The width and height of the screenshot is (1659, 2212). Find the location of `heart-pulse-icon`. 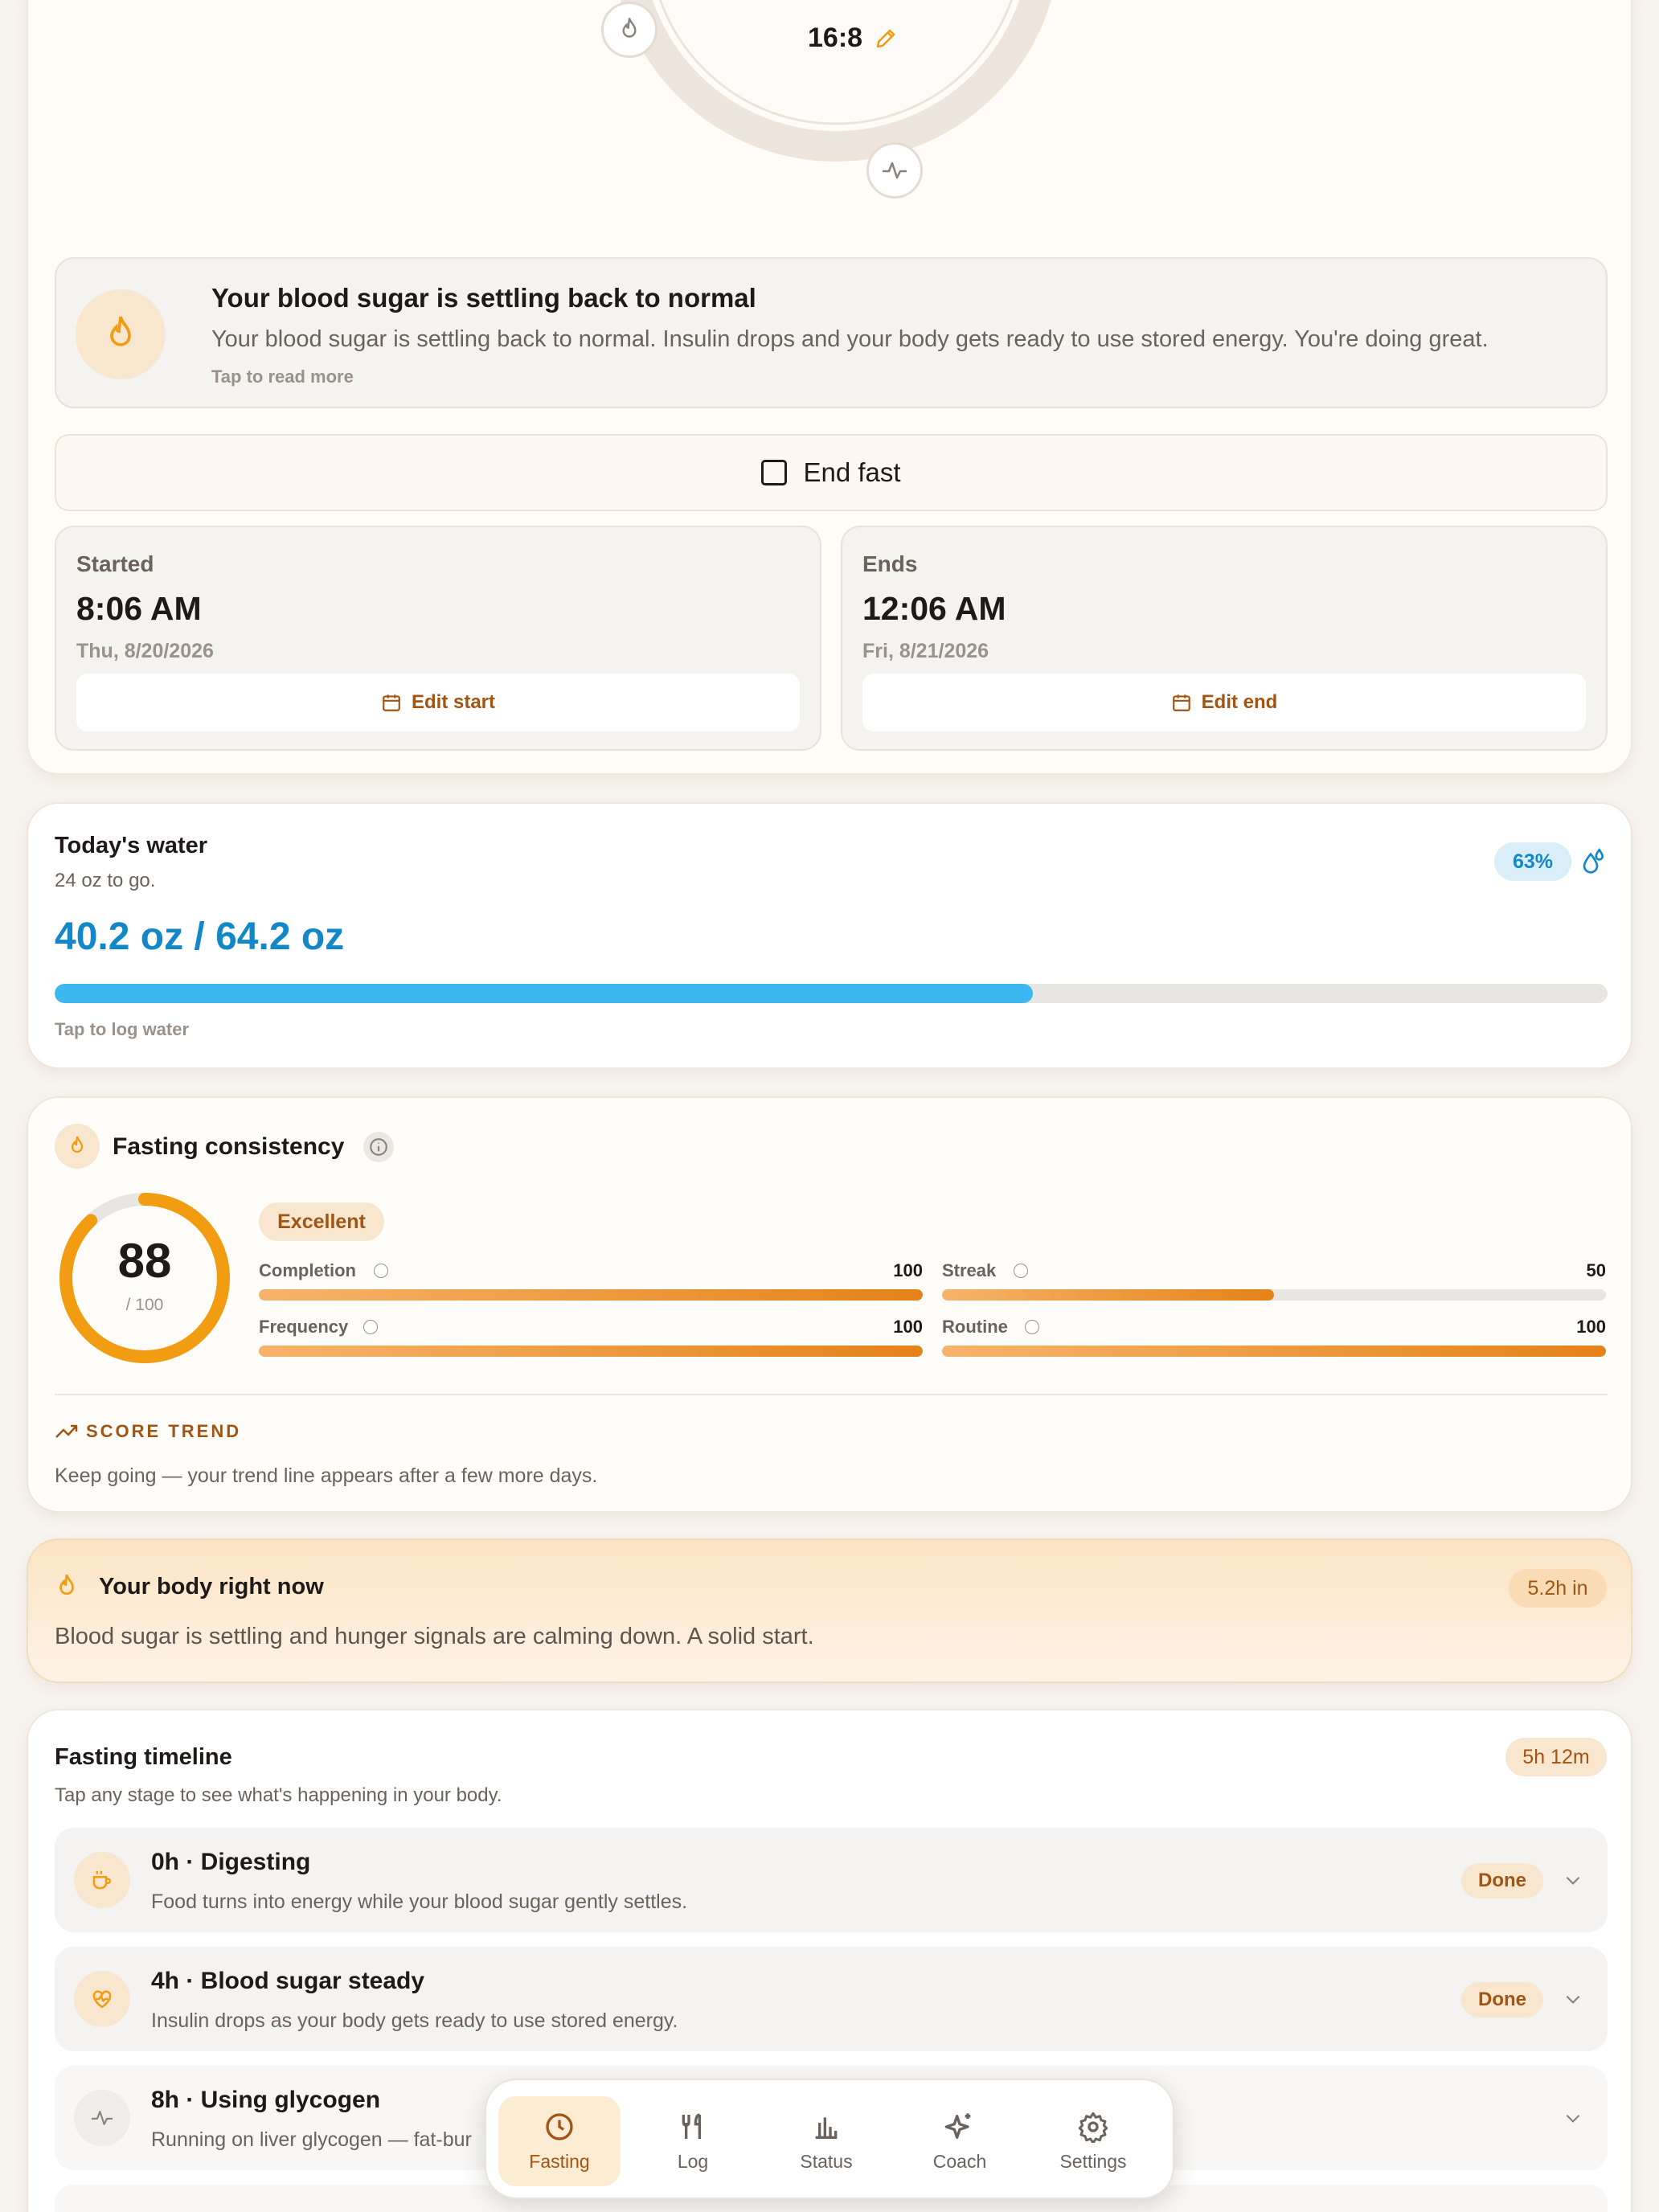

heart-pulse-icon is located at coordinates (102, 2000).